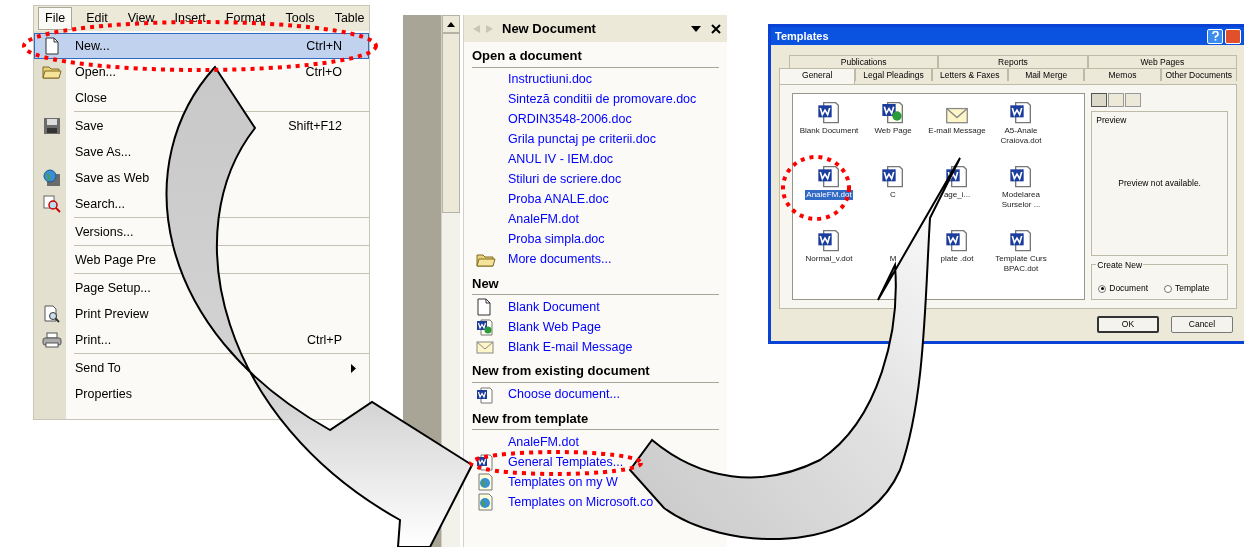  Describe the element at coordinates (1021, 264) in the screenshot. I see `template-item: Template Curs BPAC.dot` at that location.